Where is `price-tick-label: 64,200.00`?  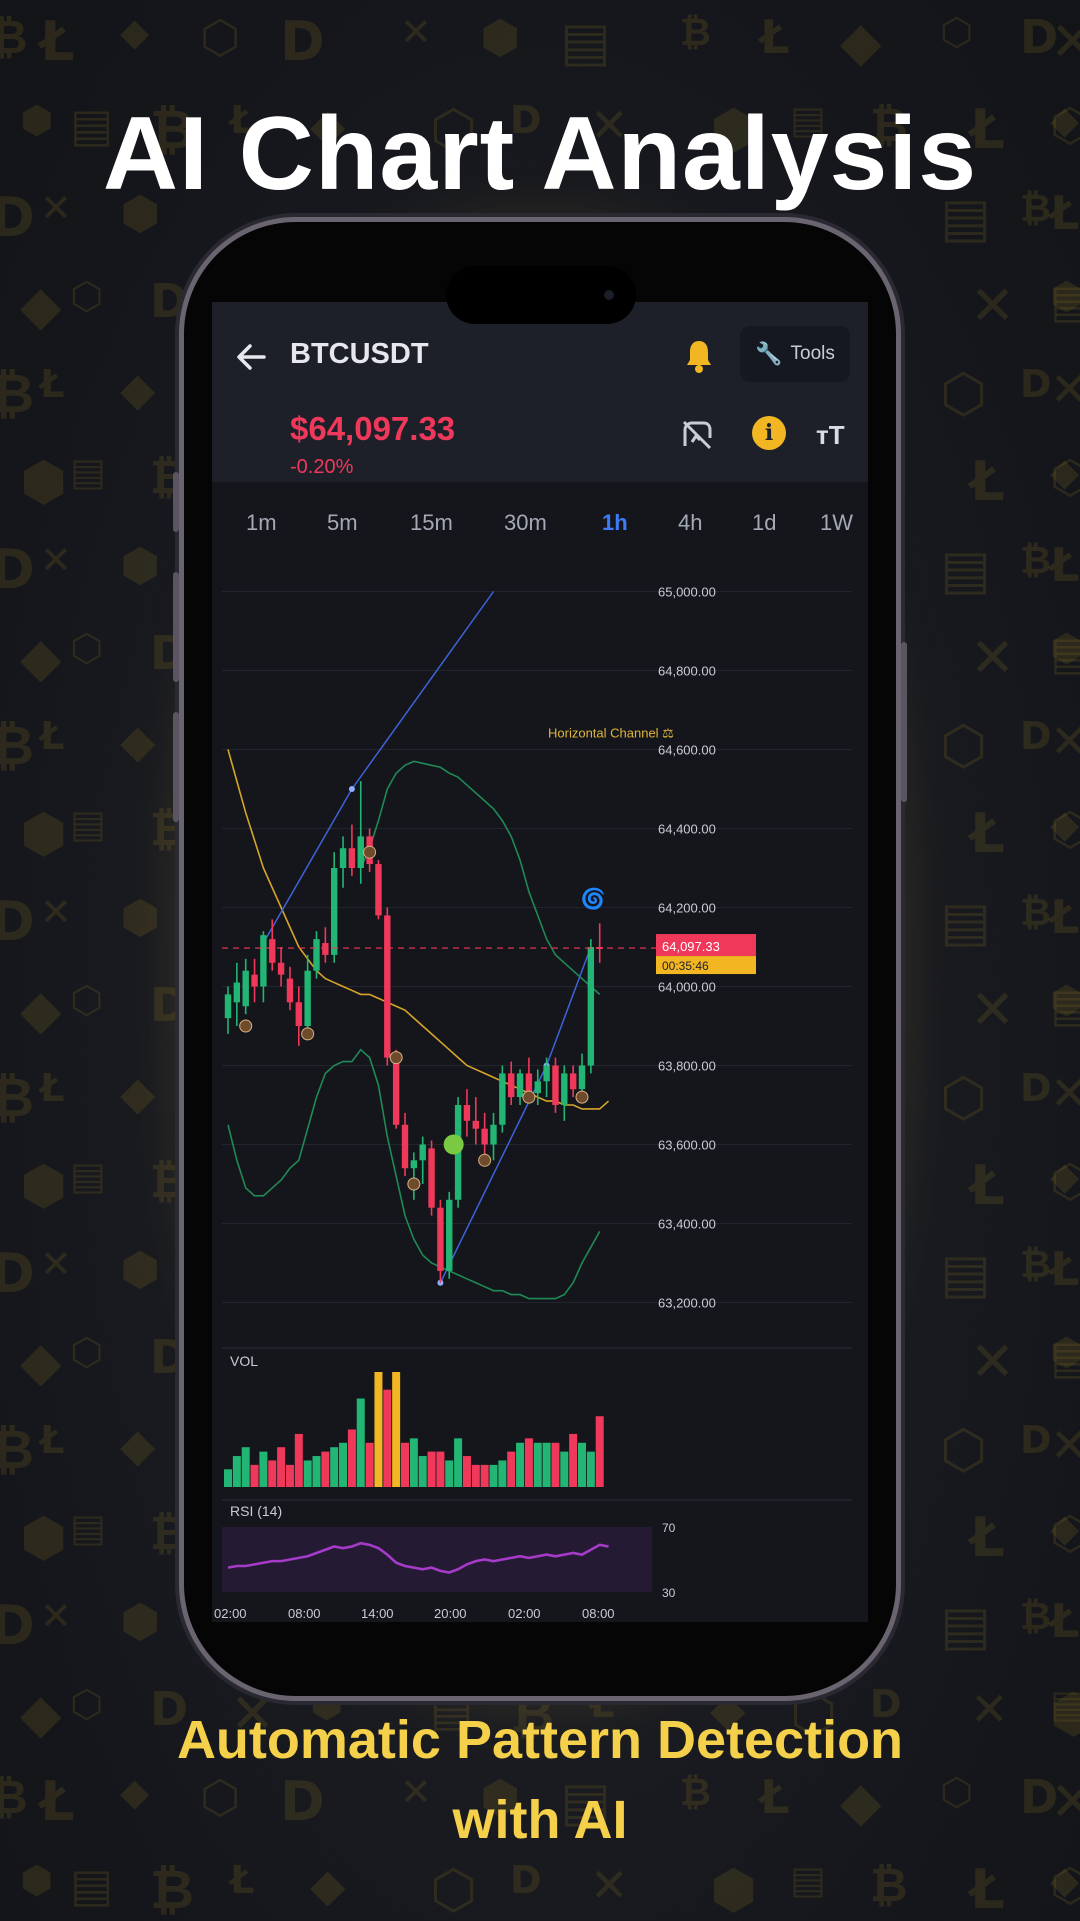
price-tick-label: 64,200.00 is located at coordinates (687, 908).